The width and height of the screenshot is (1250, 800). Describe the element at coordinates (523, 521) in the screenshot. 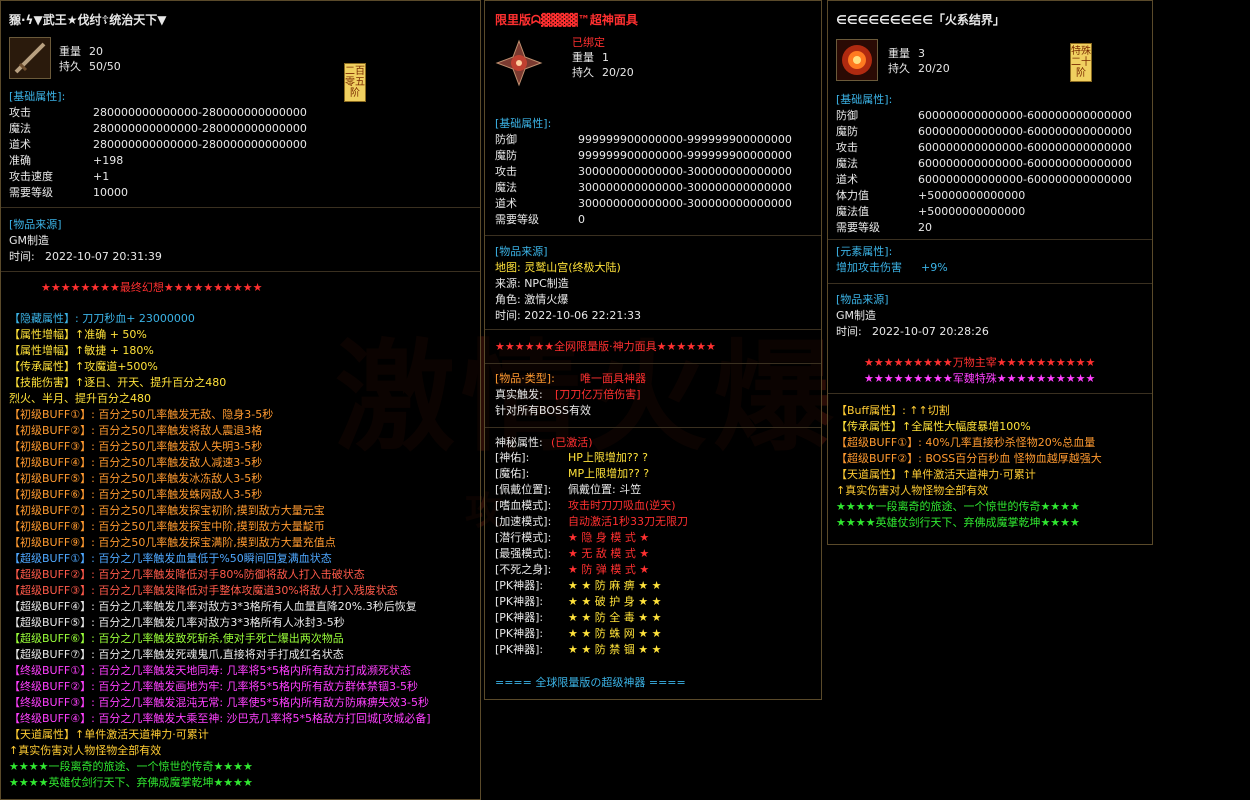

I see `mystic-label: [加速模式]:` at that location.